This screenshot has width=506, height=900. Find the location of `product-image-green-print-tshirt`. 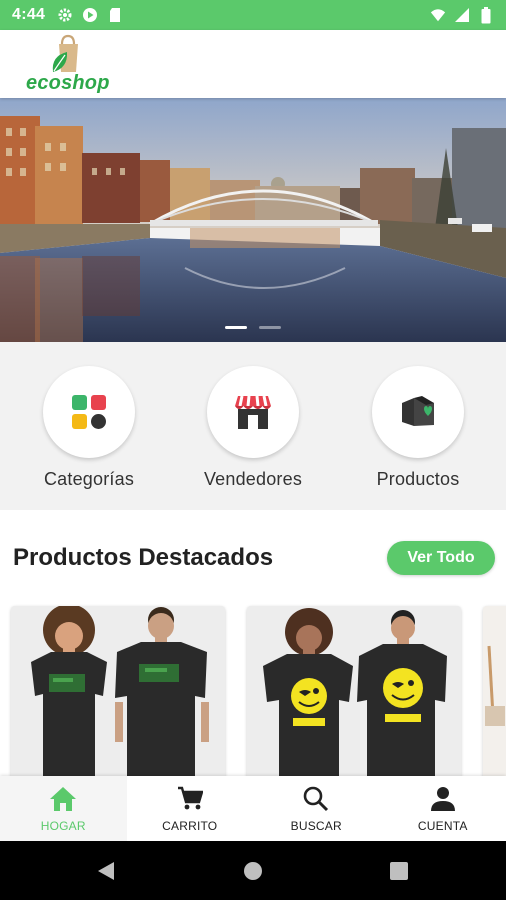

product-image-green-print-tshirt is located at coordinates (118, 691).